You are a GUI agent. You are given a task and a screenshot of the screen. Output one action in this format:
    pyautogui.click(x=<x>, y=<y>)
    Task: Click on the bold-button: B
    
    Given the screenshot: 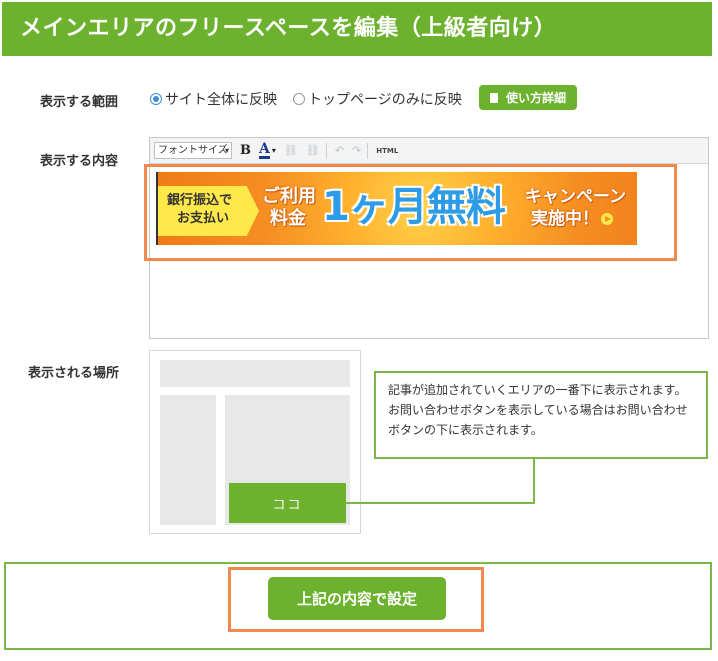 What is the action you would take?
    pyautogui.click(x=245, y=150)
    